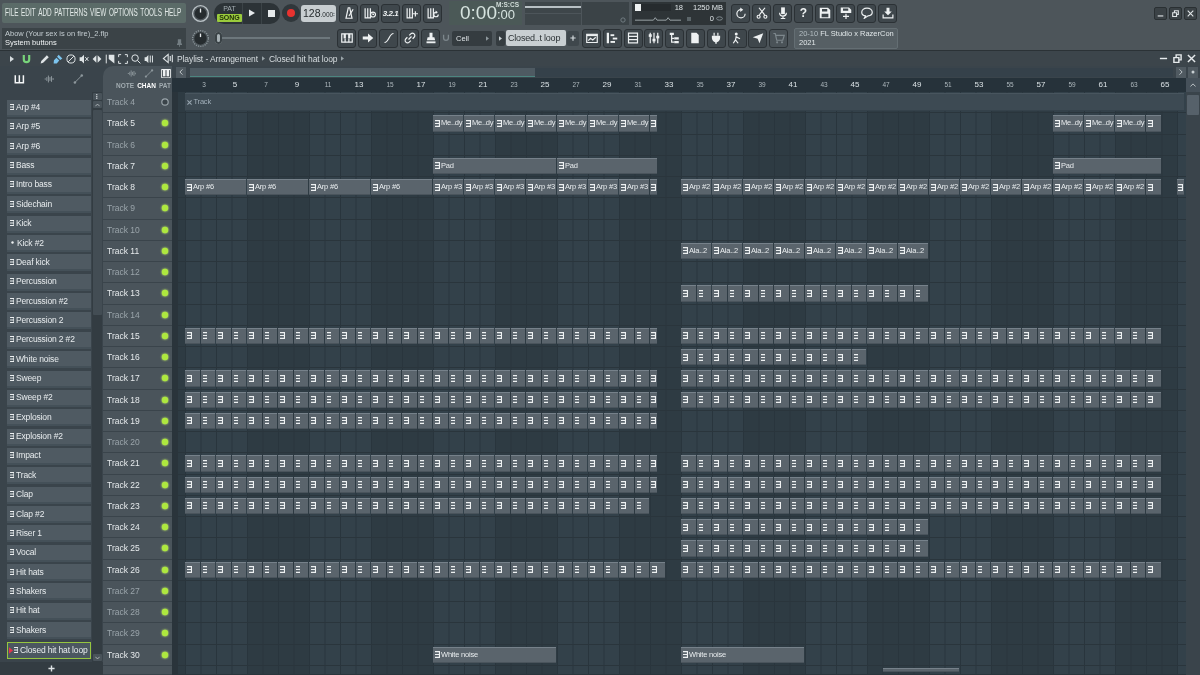 Image resolution: width=1200 pixels, height=675 pixels. What do you see at coordinates (740, 13) in the screenshot?
I see `undo-button` at bounding box center [740, 13].